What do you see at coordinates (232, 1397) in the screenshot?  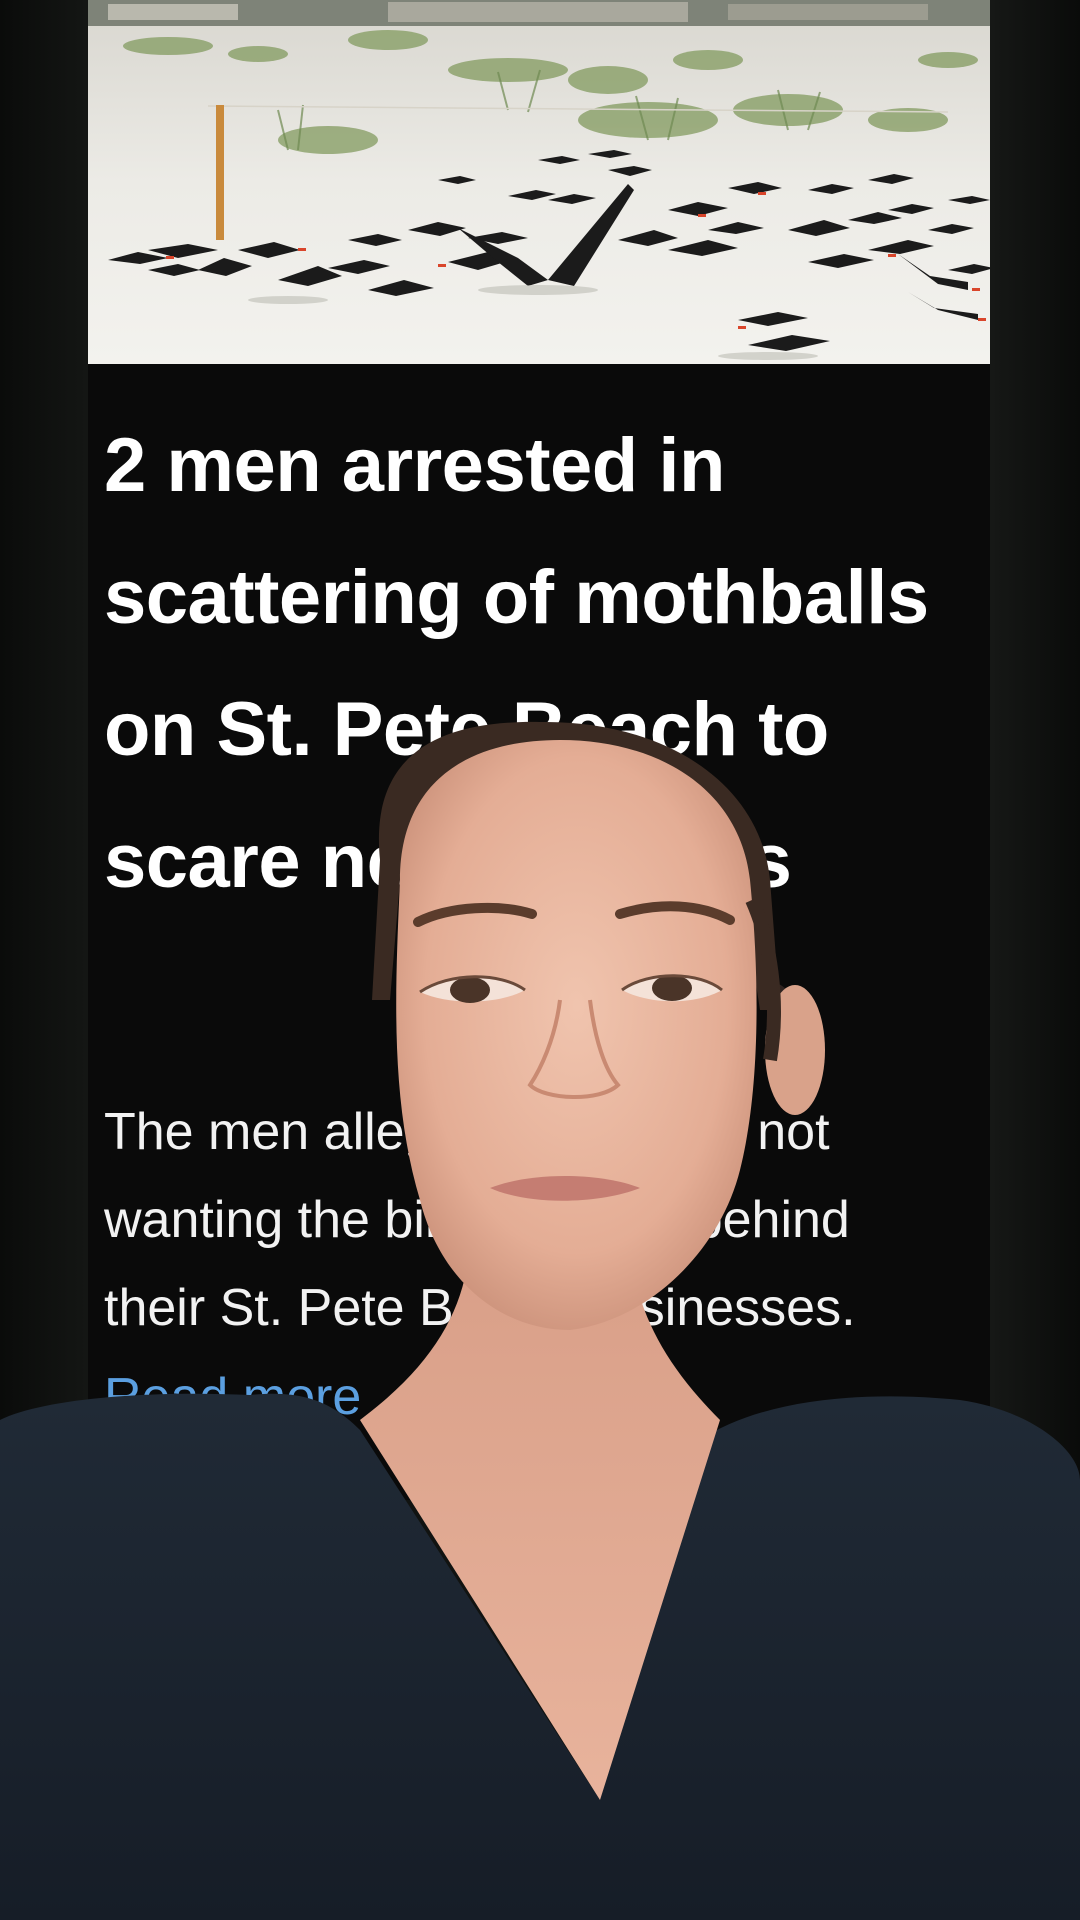 I see `read-more-link: Read more` at bounding box center [232, 1397].